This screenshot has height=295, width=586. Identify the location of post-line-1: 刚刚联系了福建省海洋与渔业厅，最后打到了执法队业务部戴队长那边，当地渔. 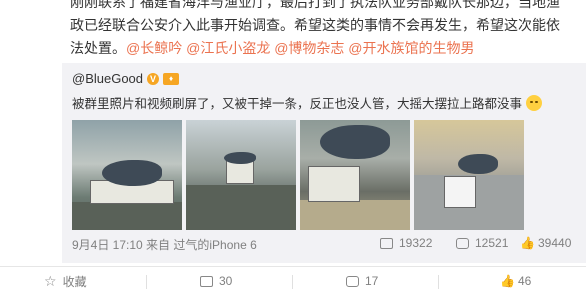
(315, 5).